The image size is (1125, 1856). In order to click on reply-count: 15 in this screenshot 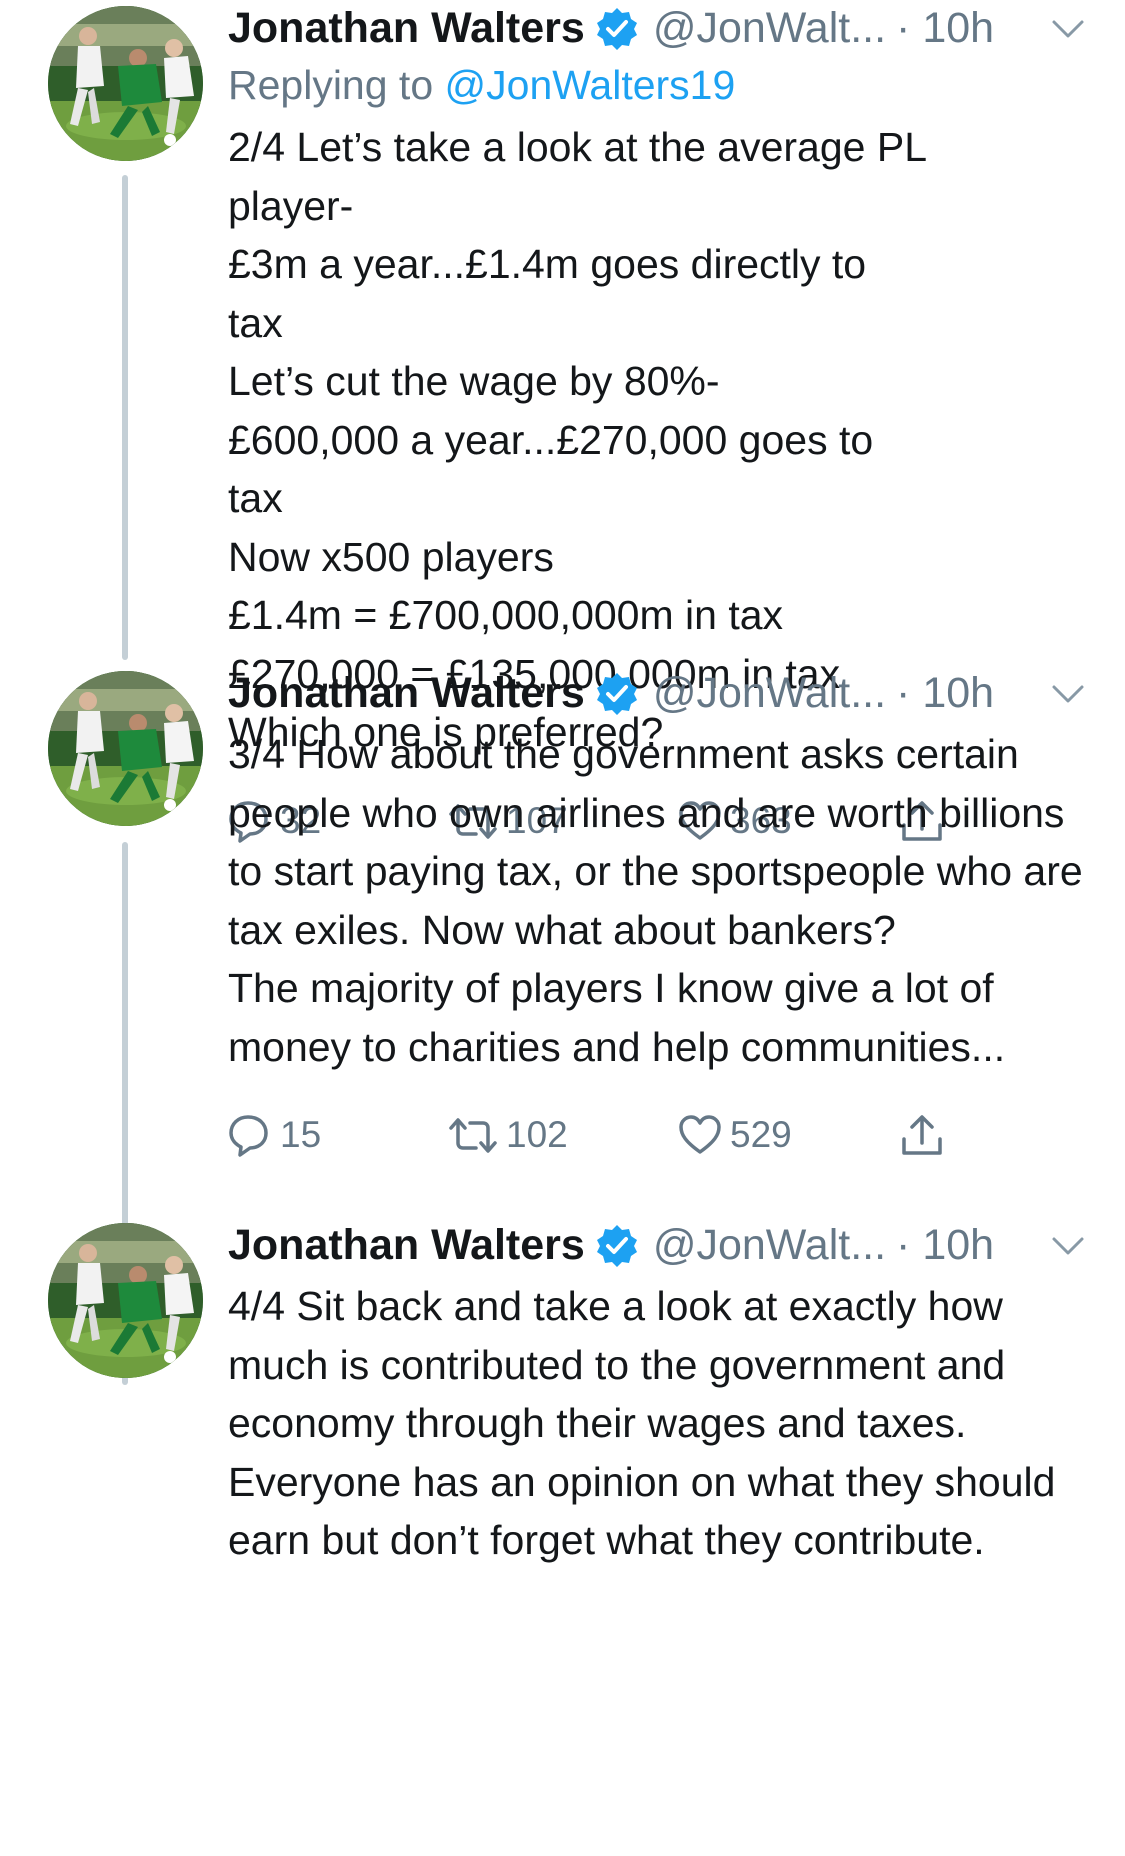, I will do `click(301, 1134)`.